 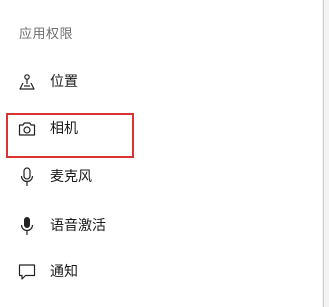 I want to click on nav-item-label: 麦克风, so click(x=71, y=177).